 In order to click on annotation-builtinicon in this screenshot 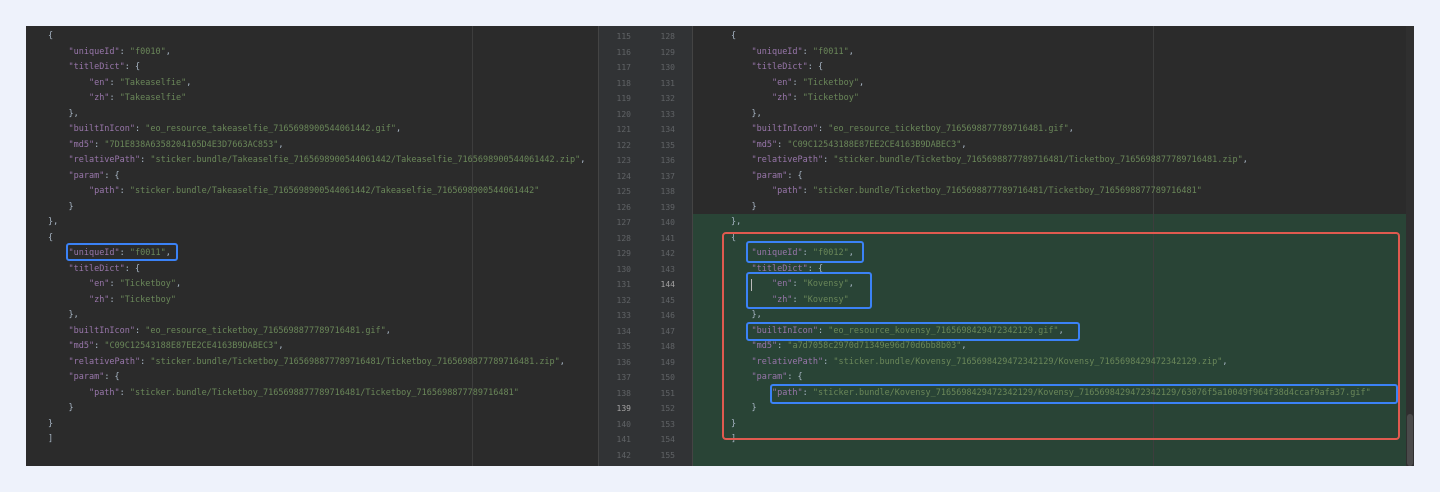, I will do `click(913, 331)`.